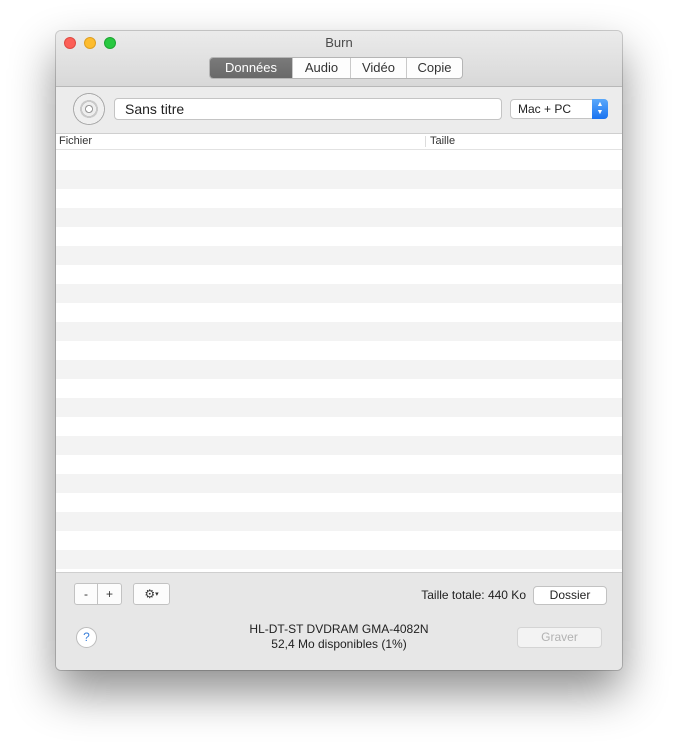 The image size is (678, 750). Describe the element at coordinates (545, 109) in the screenshot. I see `filesystem-select-value: Mac + PC` at that location.